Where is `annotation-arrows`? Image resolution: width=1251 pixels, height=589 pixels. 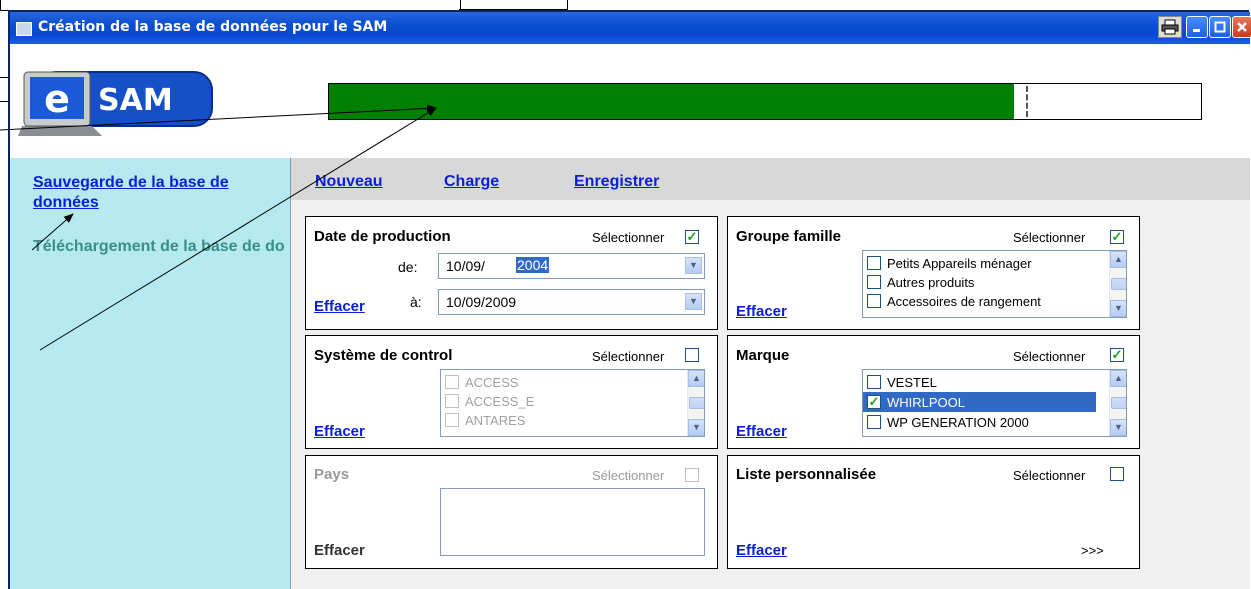
annotation-arrows is located at coordinates (218, 227).